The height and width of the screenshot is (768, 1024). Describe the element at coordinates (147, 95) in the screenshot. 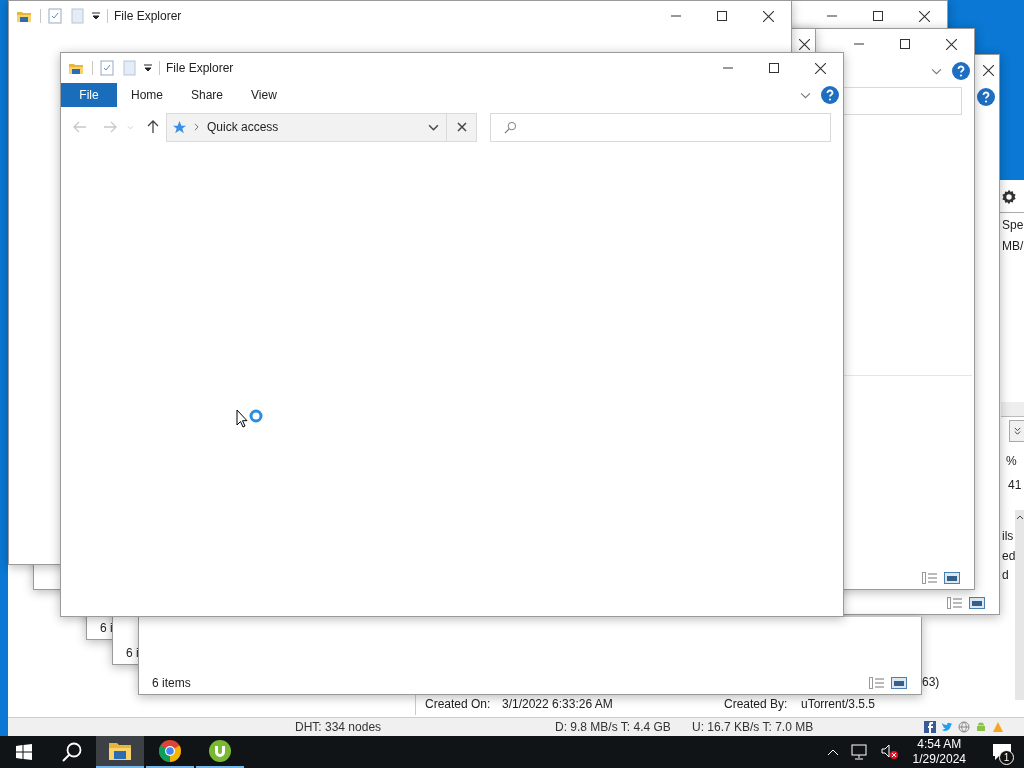

I see `ribbon-tab: Home` at that location.